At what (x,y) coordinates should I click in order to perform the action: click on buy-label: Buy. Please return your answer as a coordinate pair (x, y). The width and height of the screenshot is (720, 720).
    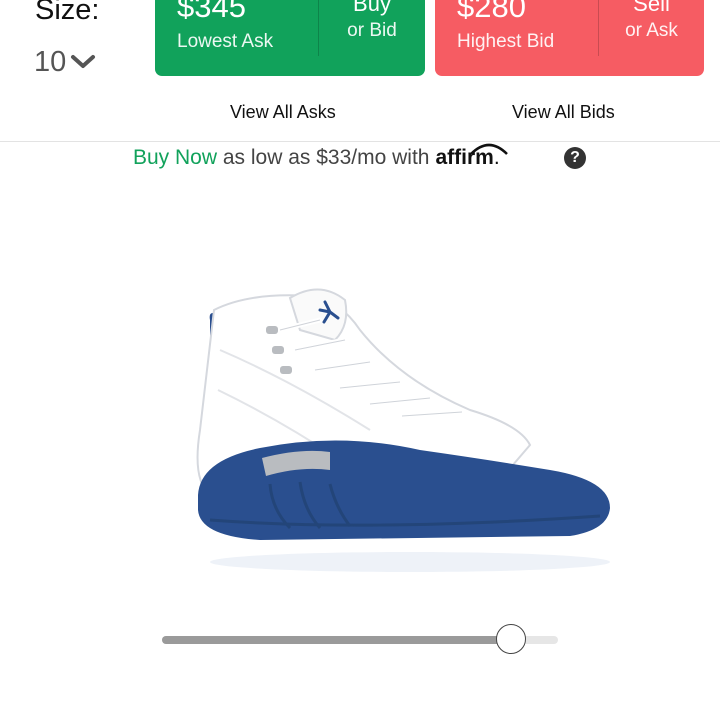
    Looking at the image, I should click on (372, 8).